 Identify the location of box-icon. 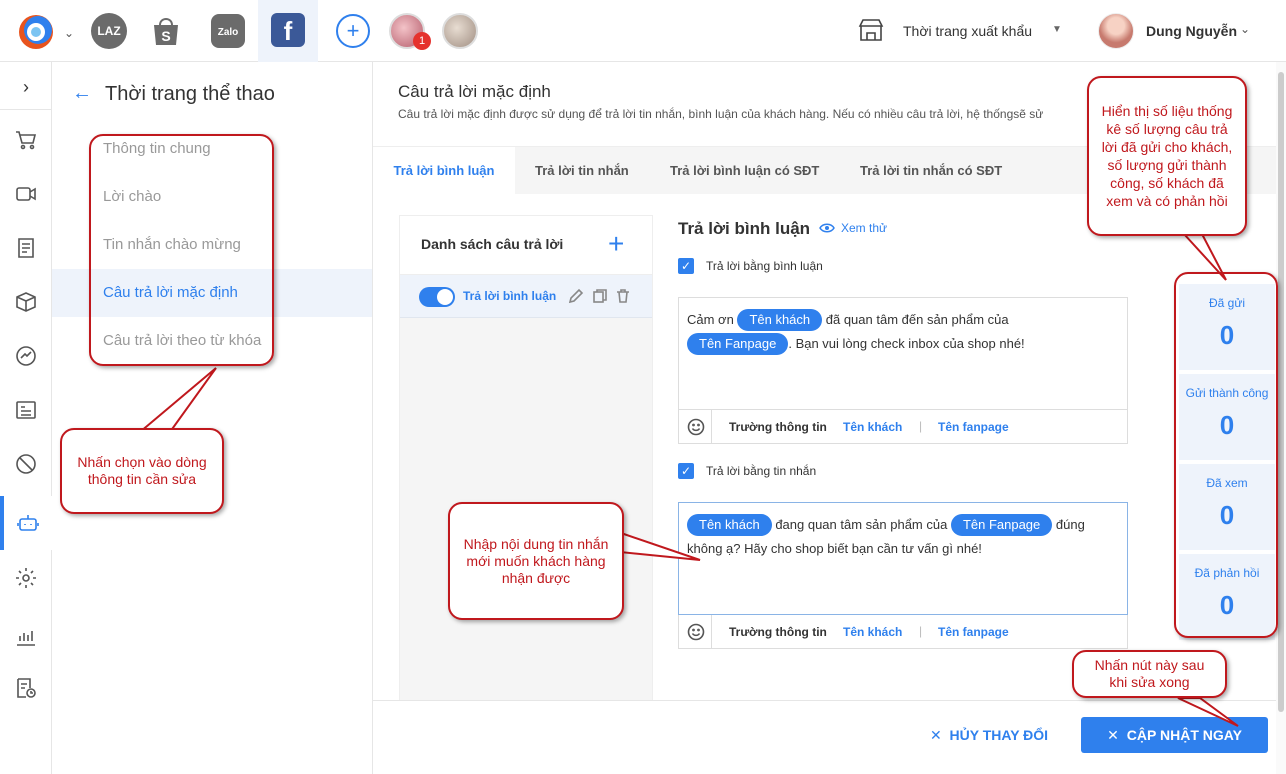
(26, 302).